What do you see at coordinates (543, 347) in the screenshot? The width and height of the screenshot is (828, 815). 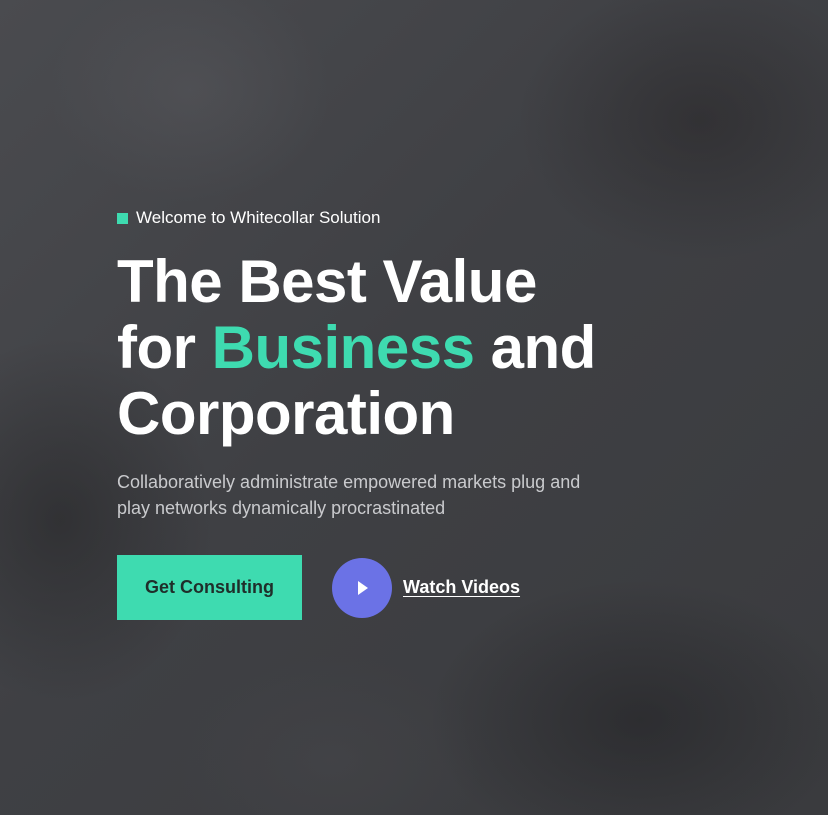 I see `headline-line-2-suffix: and` at bounding box center [543, 347].